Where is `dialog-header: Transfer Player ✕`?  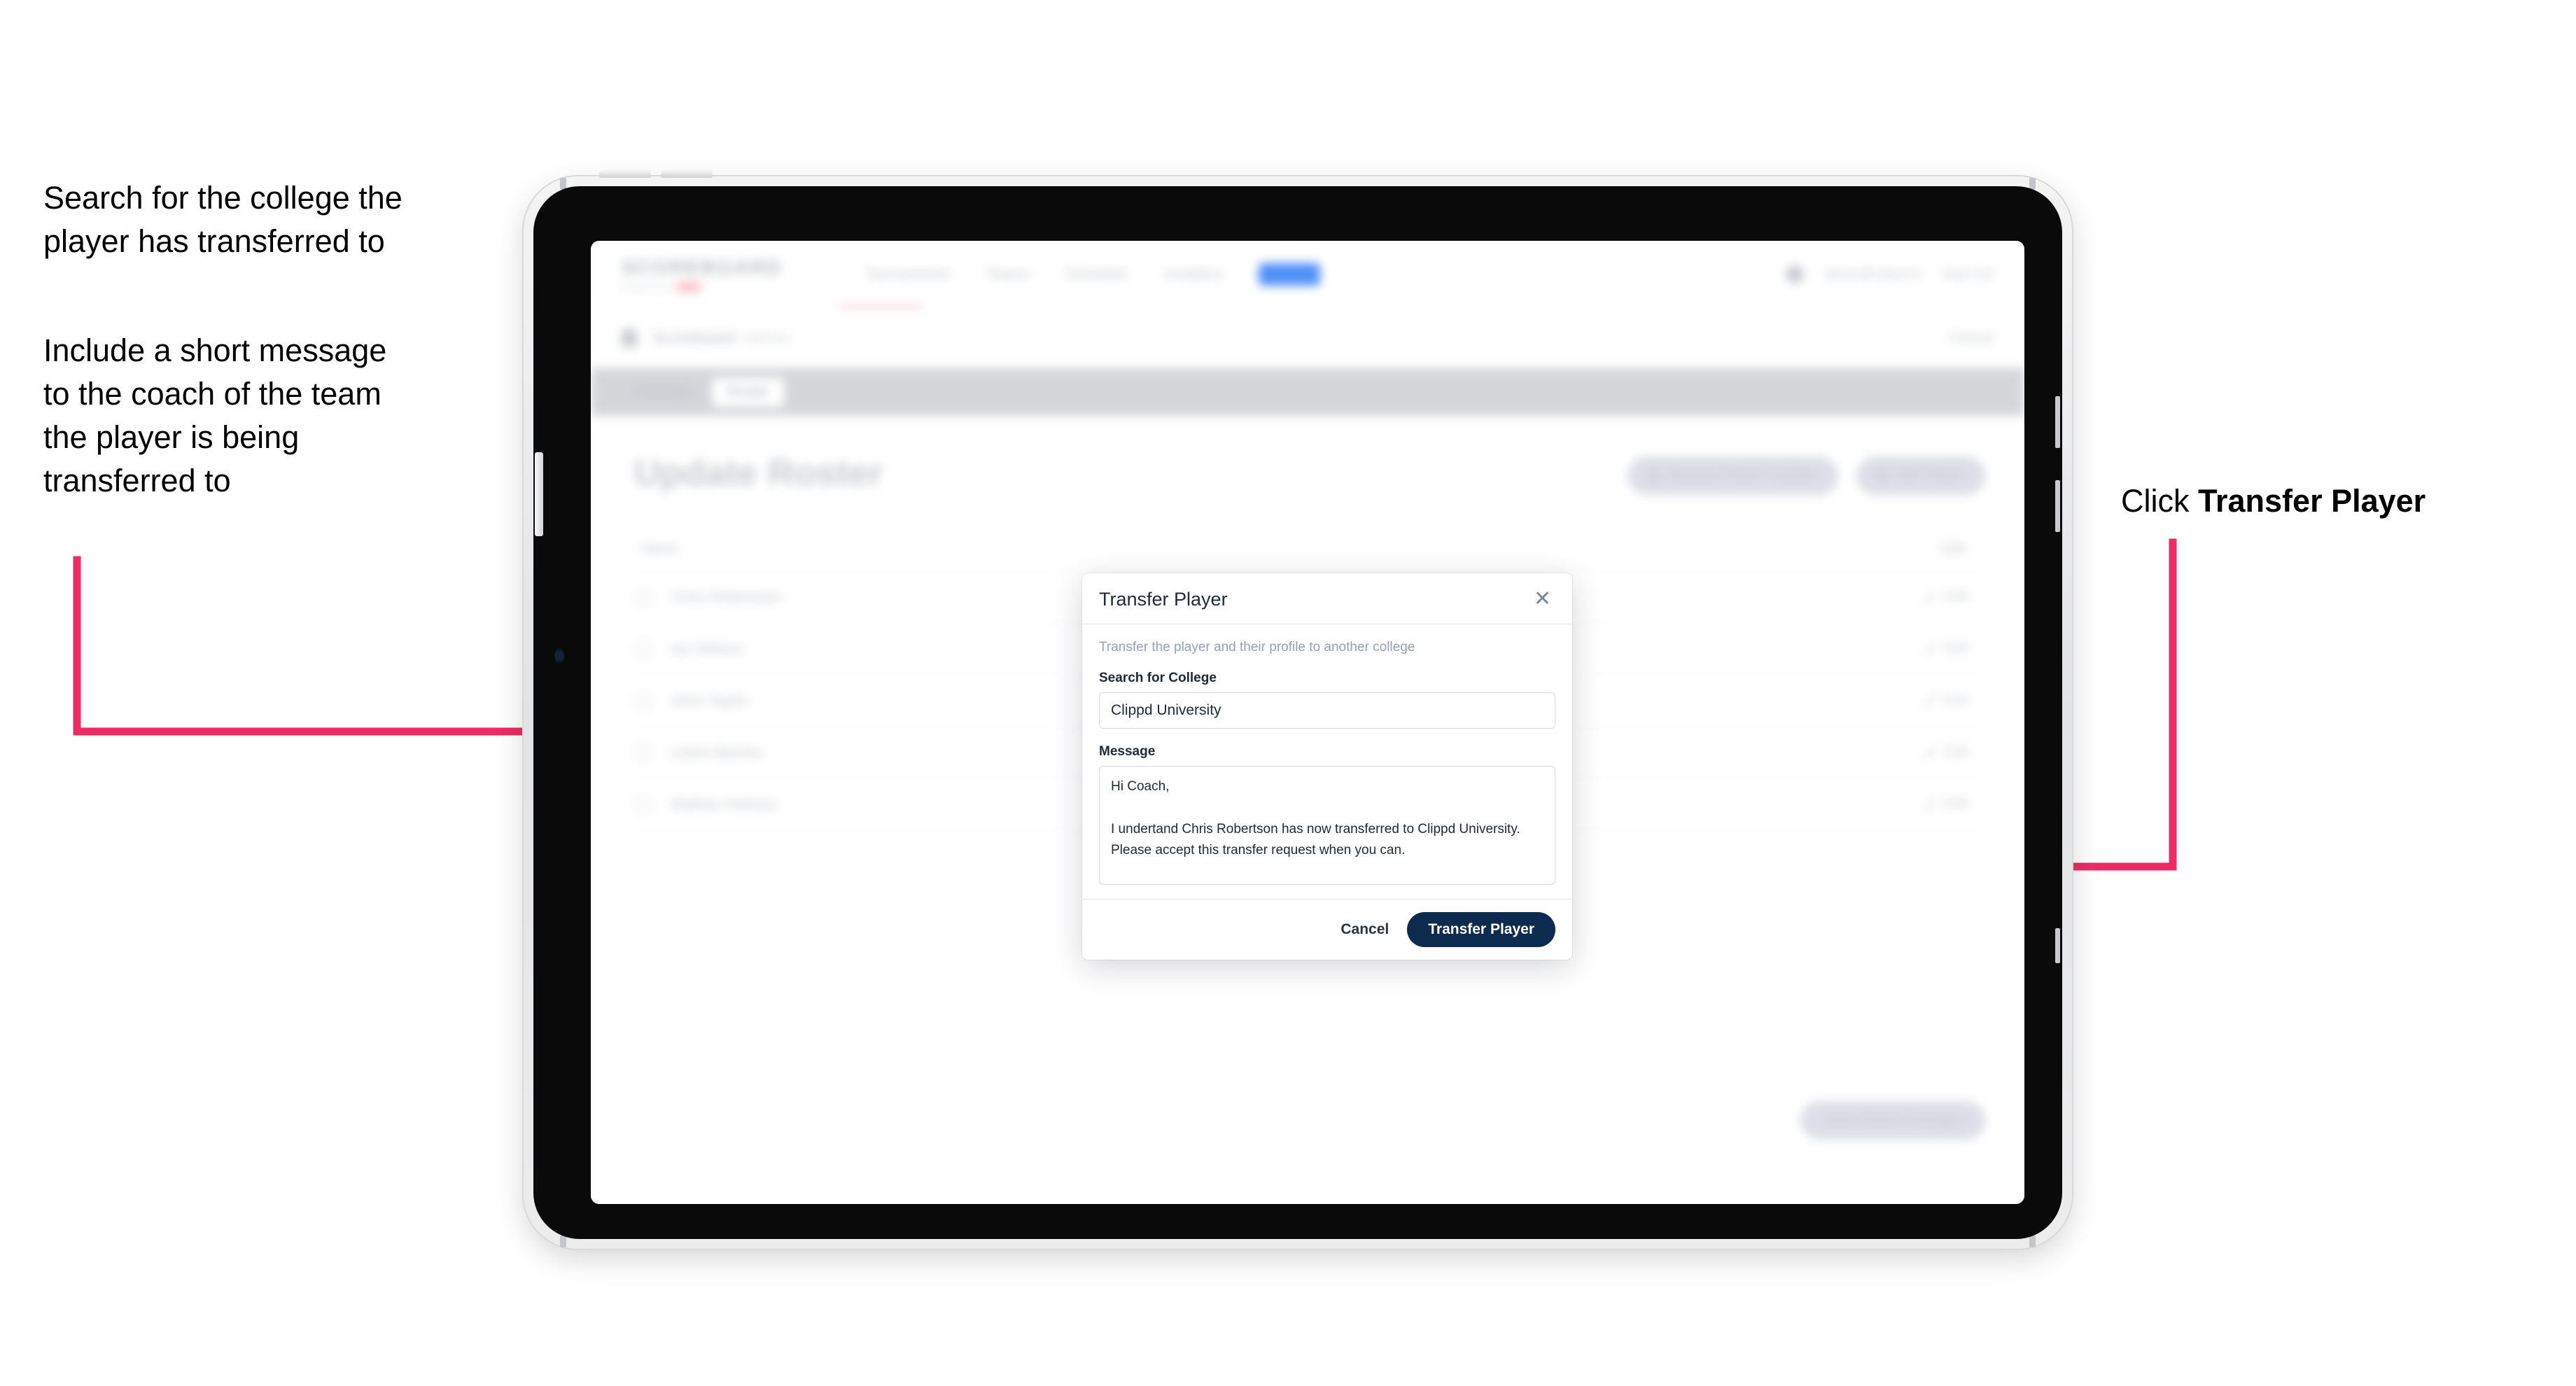 dialog-header: Transfer Player ✕ is located at coordinates (1327, 598).